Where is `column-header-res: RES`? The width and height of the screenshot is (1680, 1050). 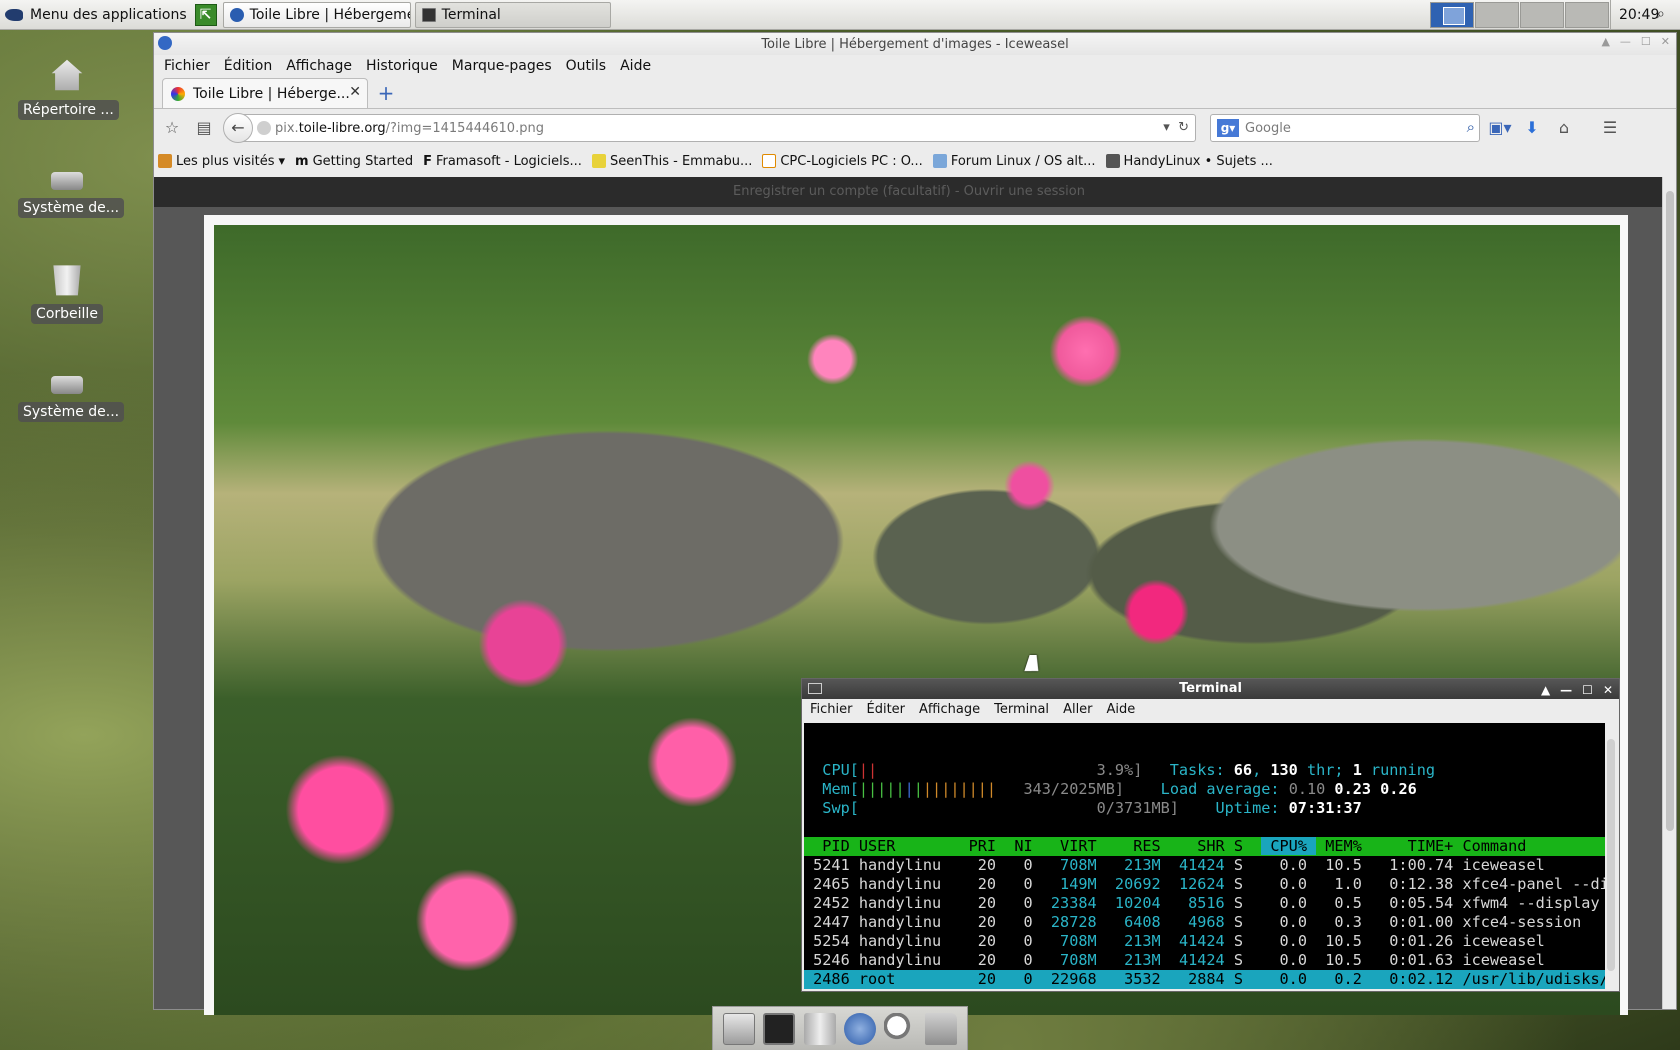
column-header-res: RES is located at coordinates (1138, 846).